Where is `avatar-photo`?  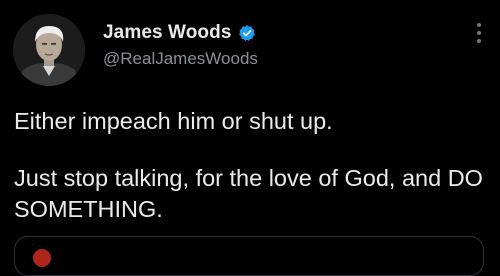
avatar-photo is located at coordinates (49, 50).